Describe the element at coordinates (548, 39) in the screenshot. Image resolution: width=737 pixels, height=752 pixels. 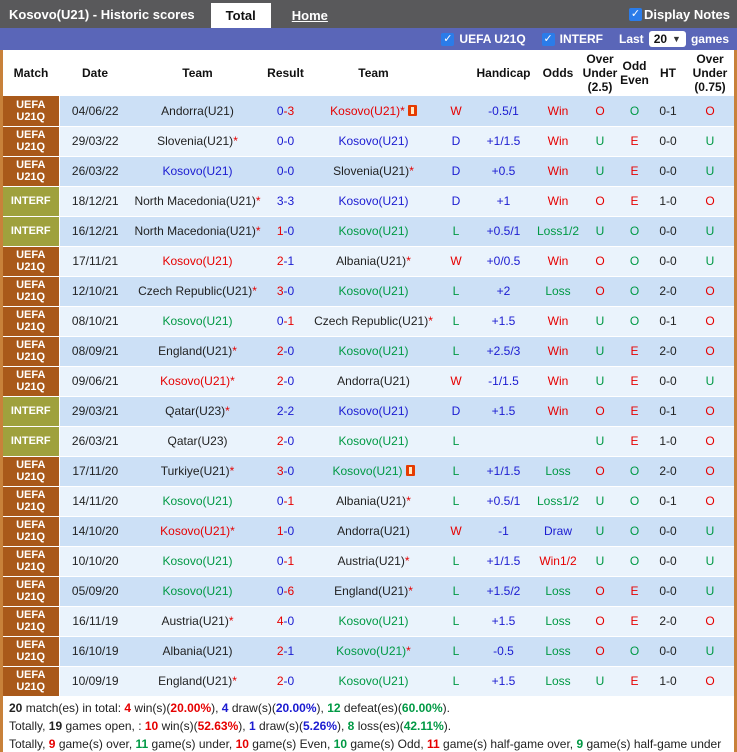
I see `interf-checkbox: ✓` at that location.